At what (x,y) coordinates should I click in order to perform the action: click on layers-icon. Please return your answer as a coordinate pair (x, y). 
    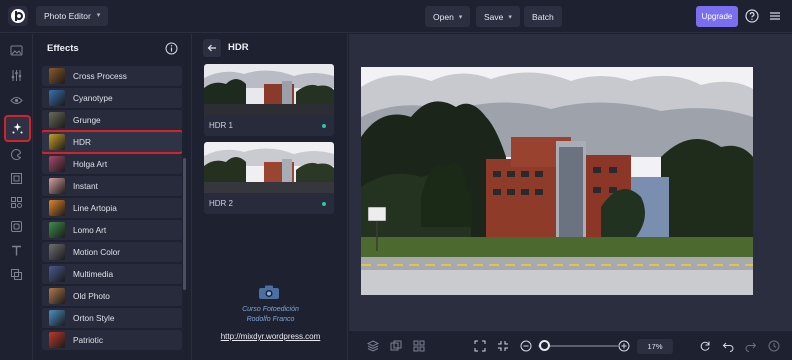
    Looking at the image, I should click on (16, 274).